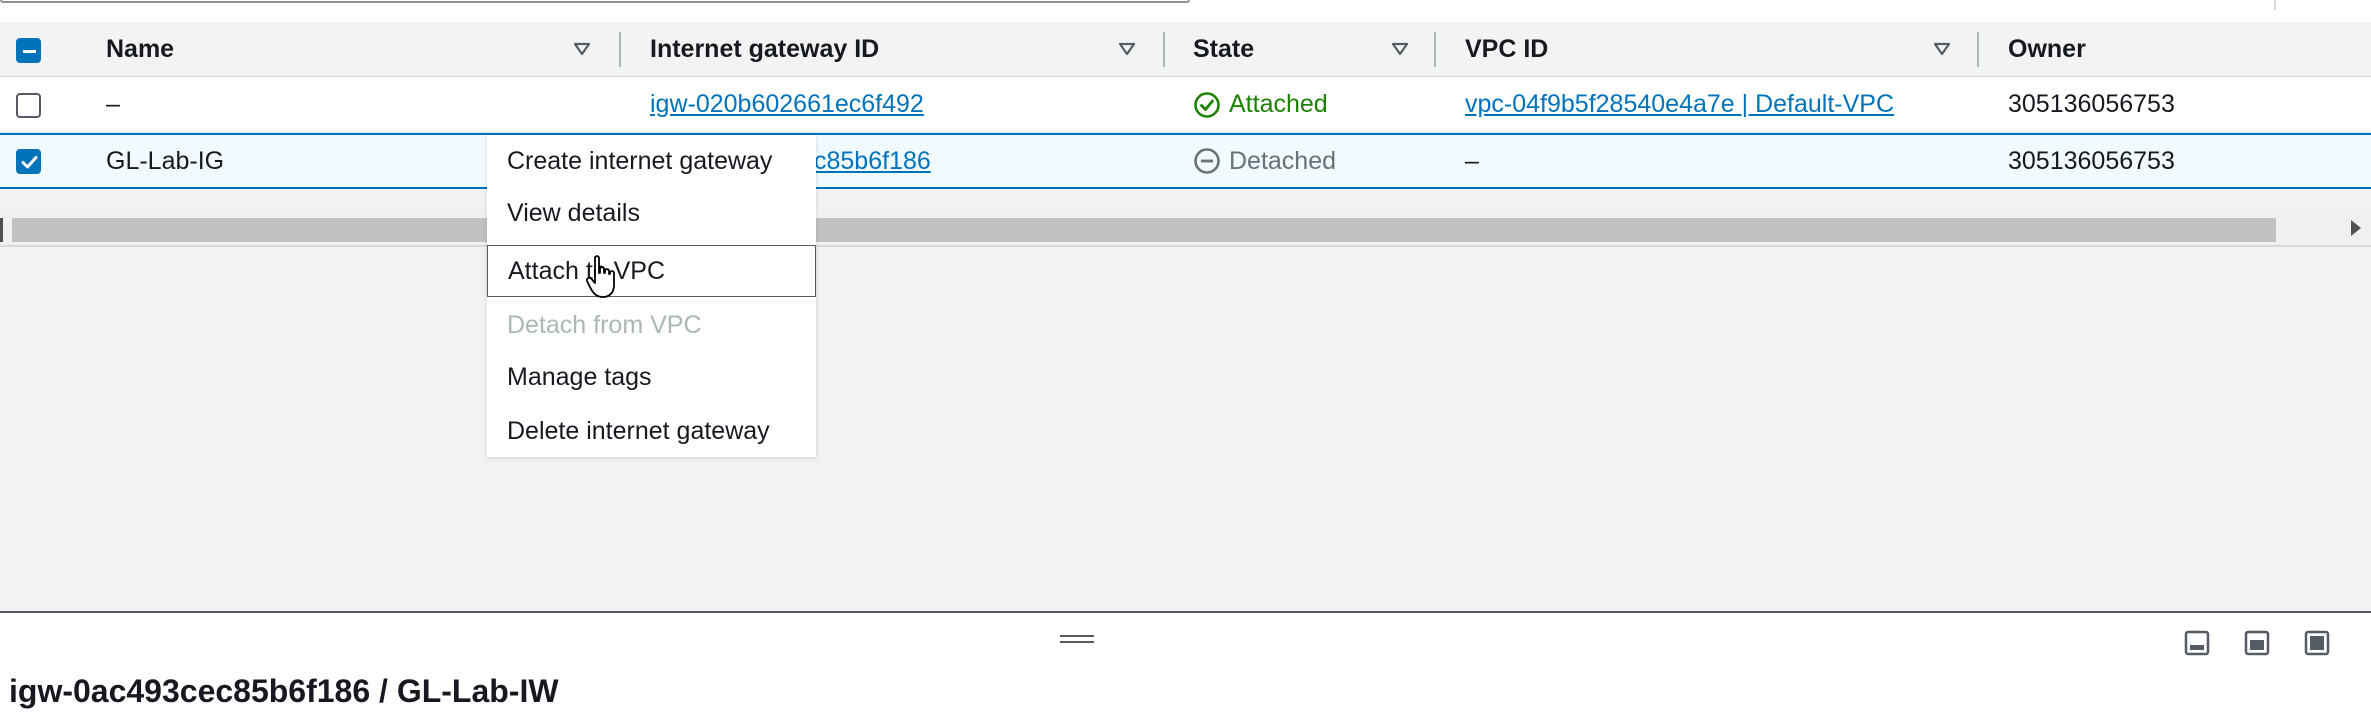  What do you see at coordinates (1679, 104) in the screenshot?
I see `vpc-id-link: vpc-04f9b5f28540e4a7e | Default-VPC` at bounding box center [1679, 104].